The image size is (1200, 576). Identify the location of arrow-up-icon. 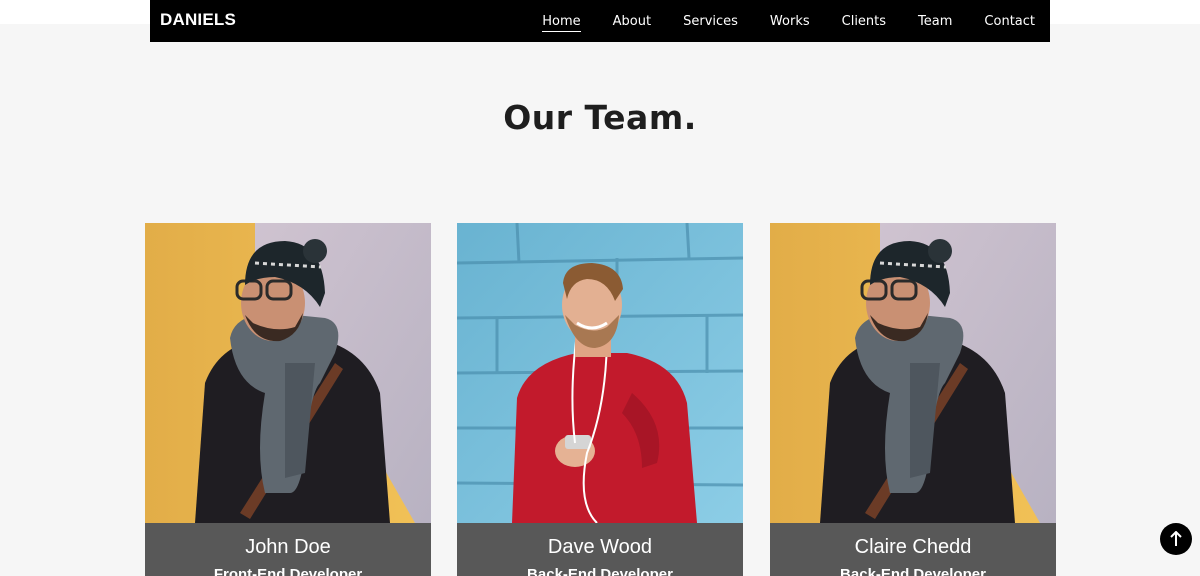
(1176, 538).